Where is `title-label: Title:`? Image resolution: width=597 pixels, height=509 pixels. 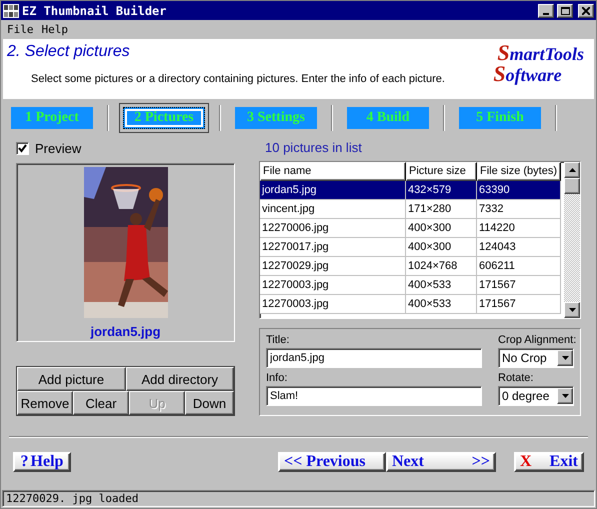 title-label: Title: is located at coordinates (278, 341).